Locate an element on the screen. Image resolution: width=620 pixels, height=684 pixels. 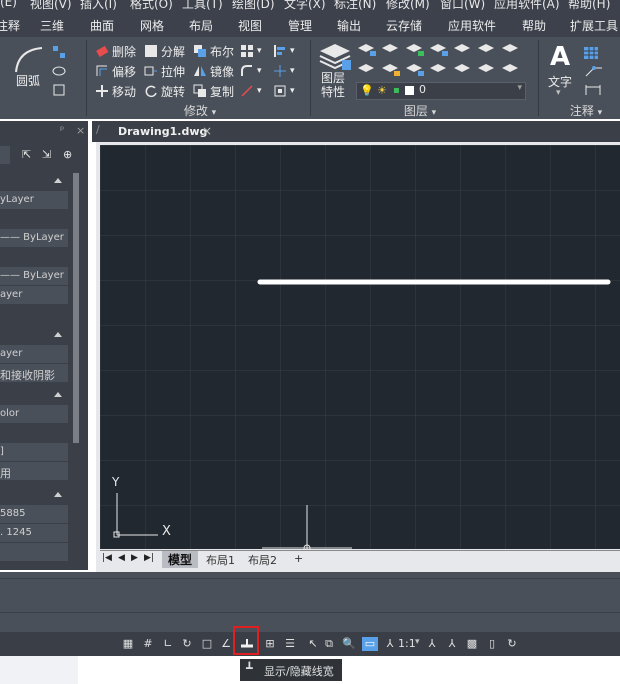
ortho-icon: ∟ is located at coordinates (168, 644).